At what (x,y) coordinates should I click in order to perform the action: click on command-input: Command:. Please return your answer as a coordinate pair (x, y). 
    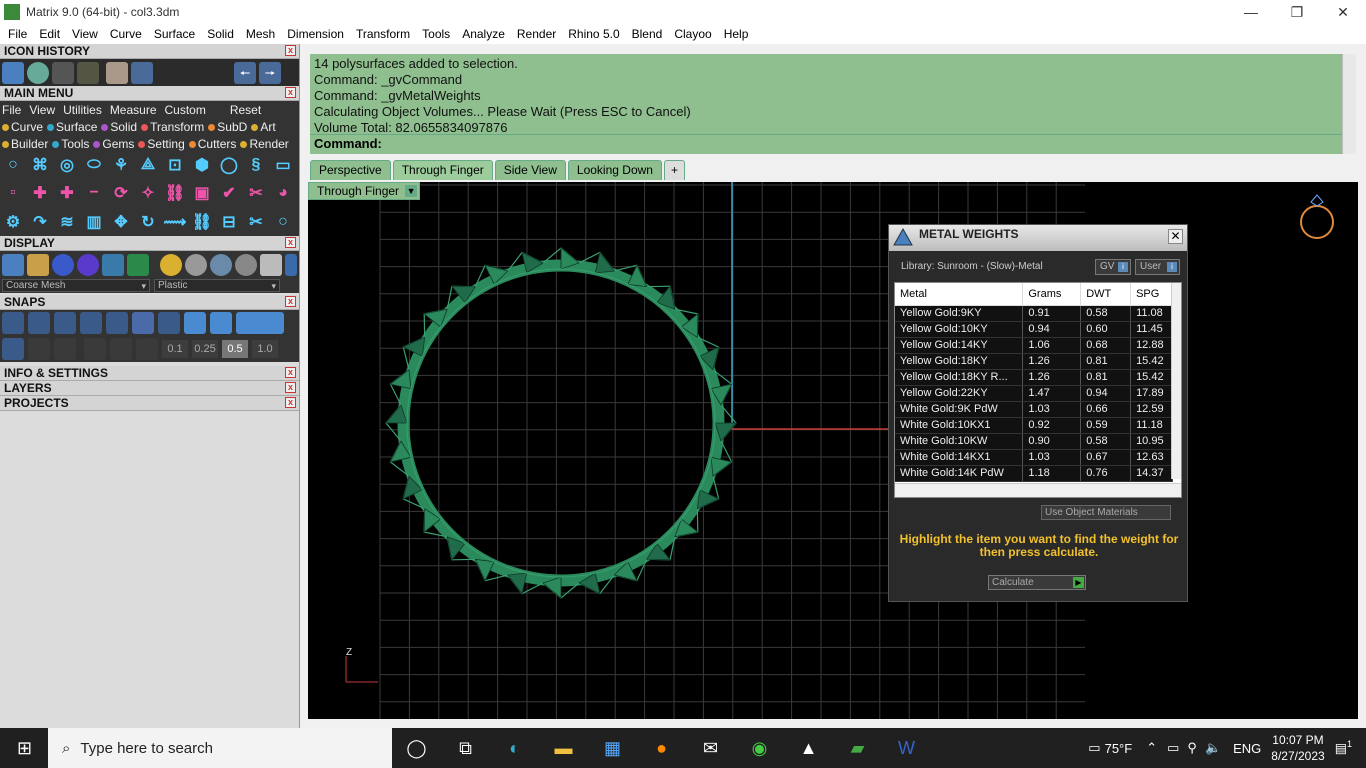
    Looking at the image, I should click on (826, 143).